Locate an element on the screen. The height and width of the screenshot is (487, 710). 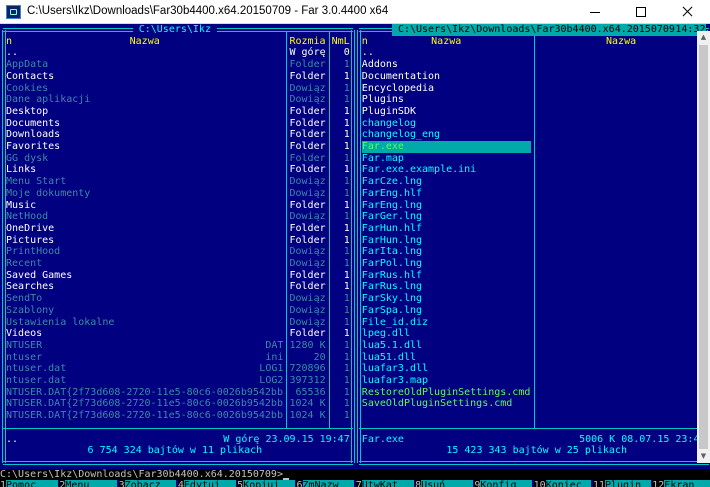
left-file-name: GG dysk is located at coordinates (144, 159).